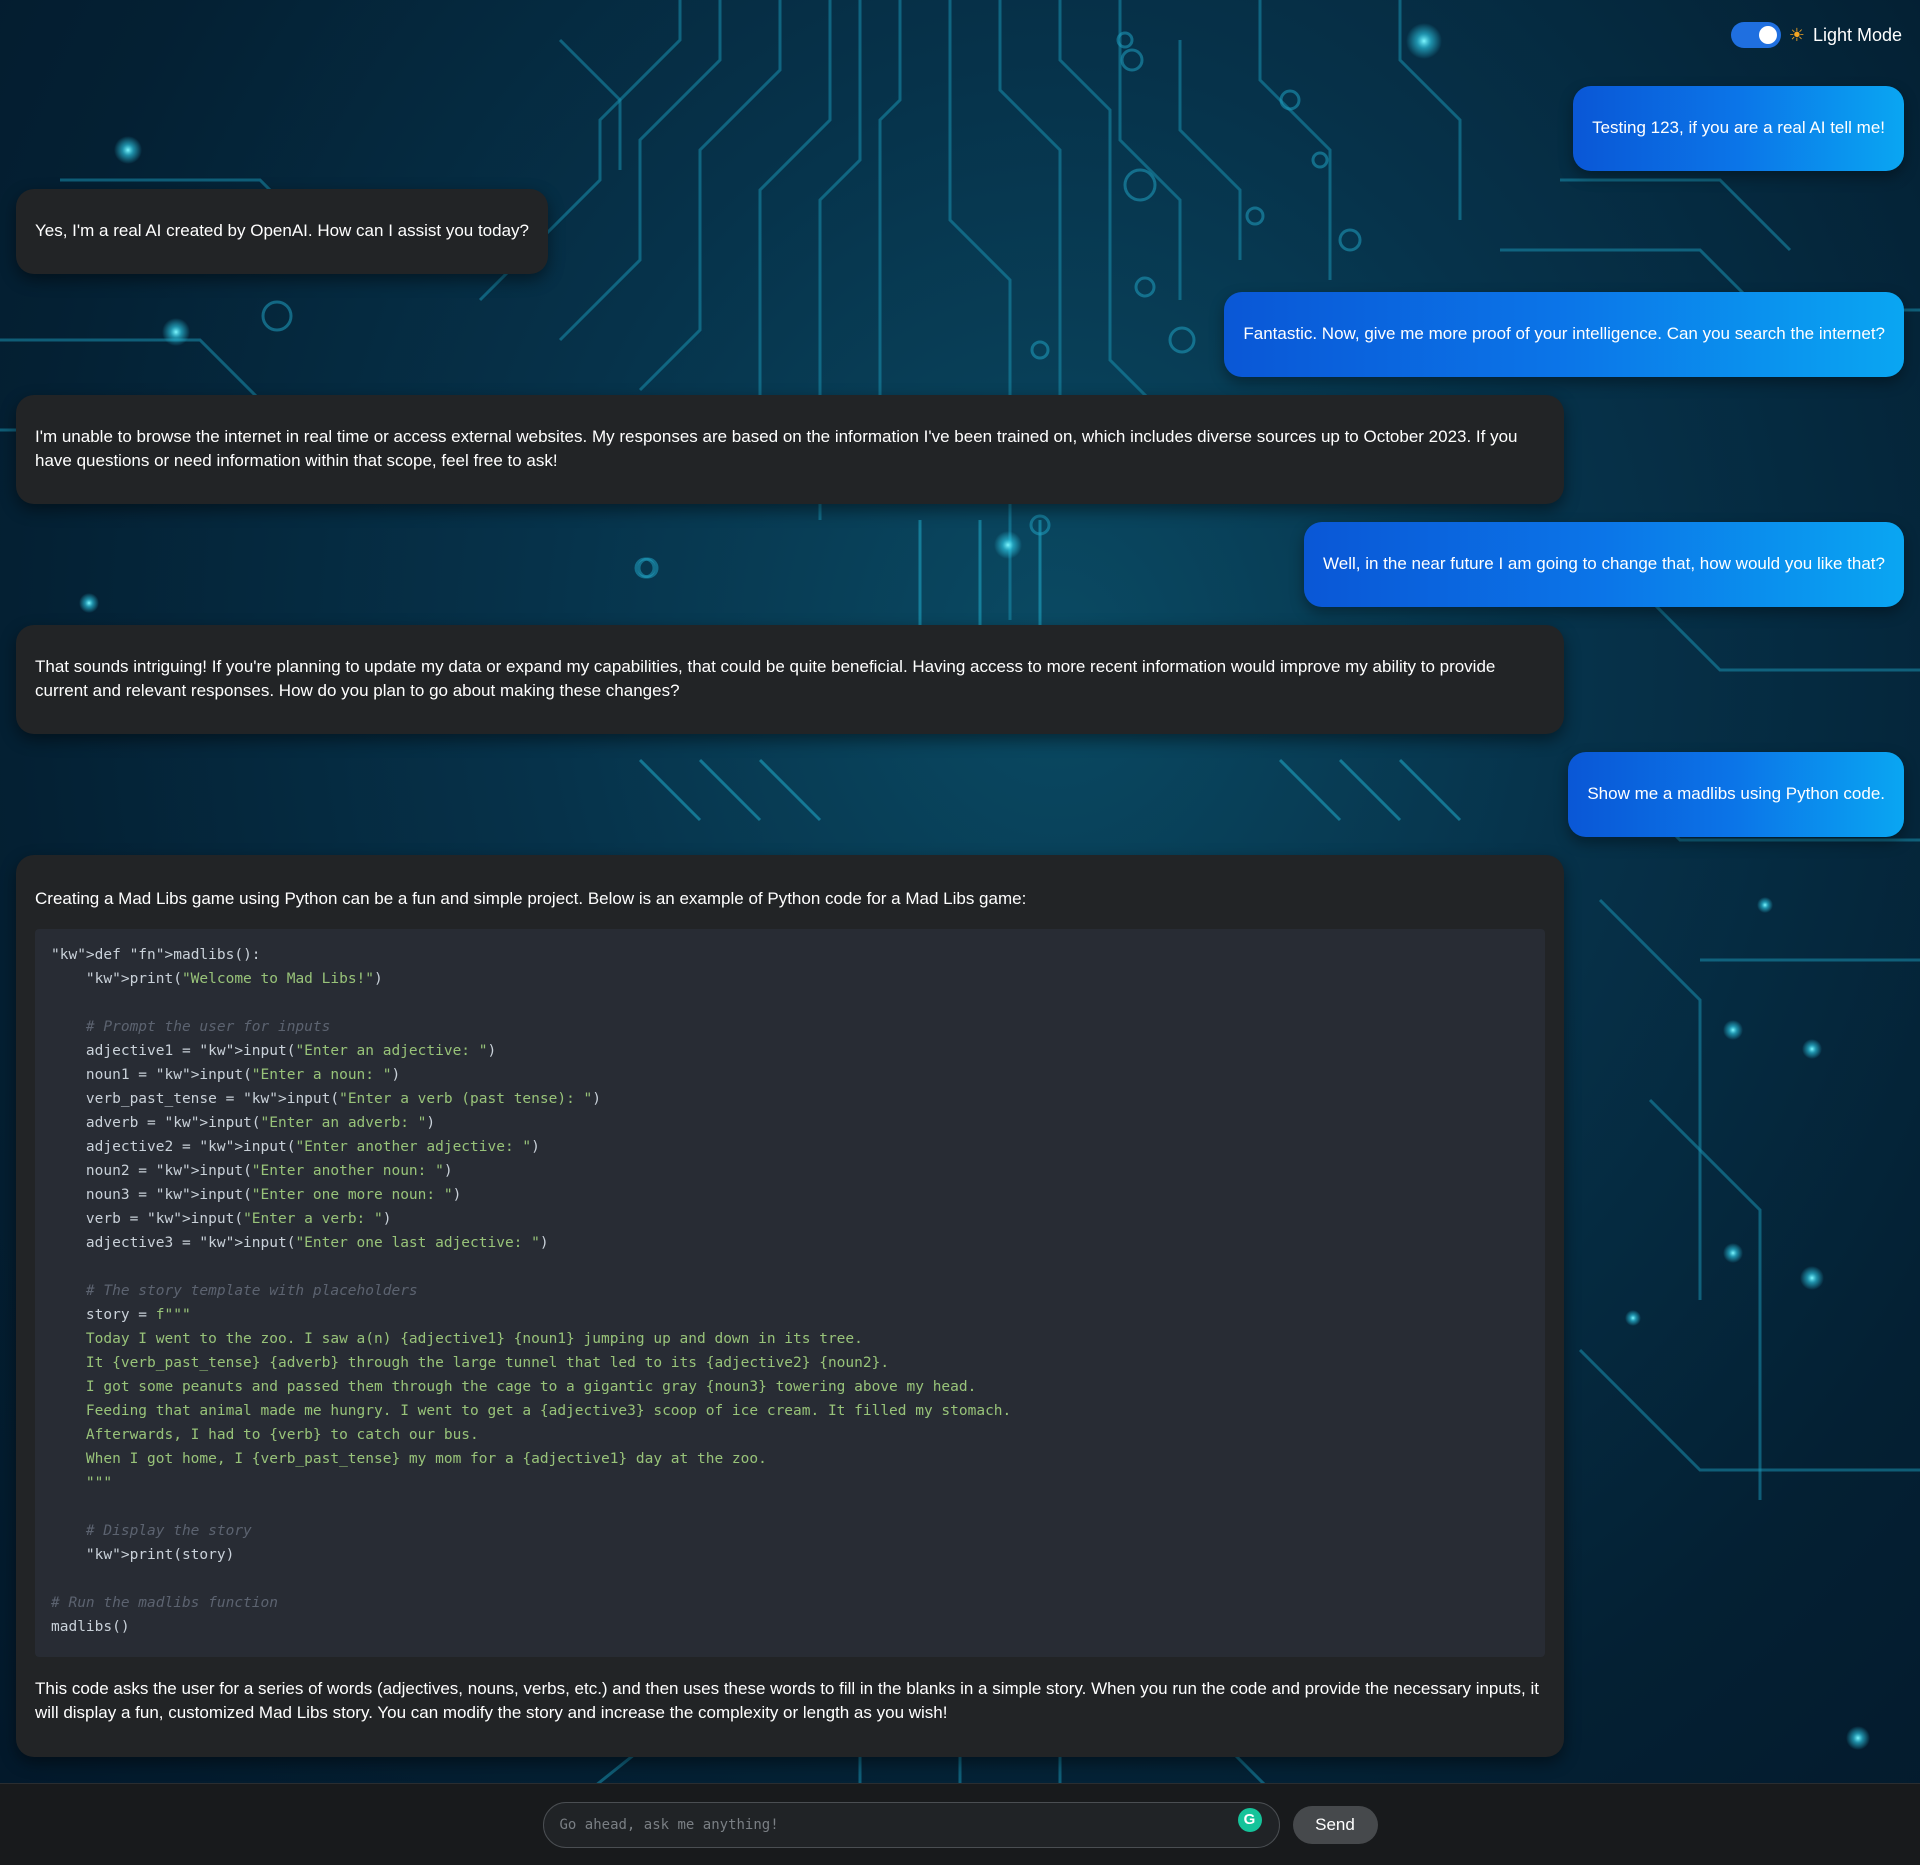 This screenshot has height=1865, width=1920. Describe the element at coordinates (1796, 35) in the screenshot. I see `sun-icon: ☀` at that location.